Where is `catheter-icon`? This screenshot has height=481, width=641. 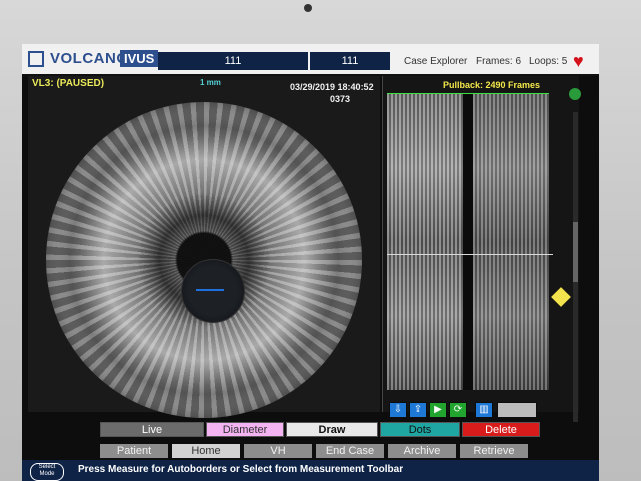
catheter-icon is located at coordinates (213, 291).